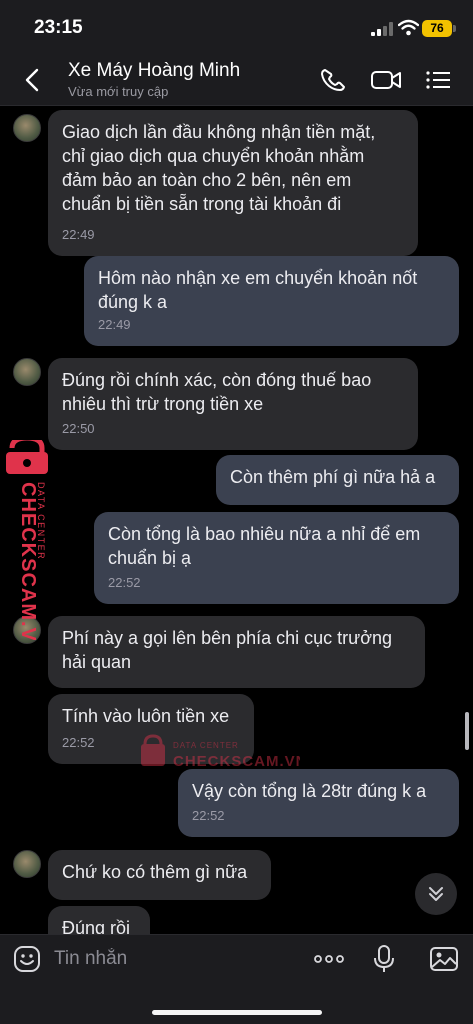 The width and height of the screenshot is (473, 1024). I want to click on message-text-line: Còn tổng là bao nhiêu nữa a nhỉ để em, so click(264, 534).